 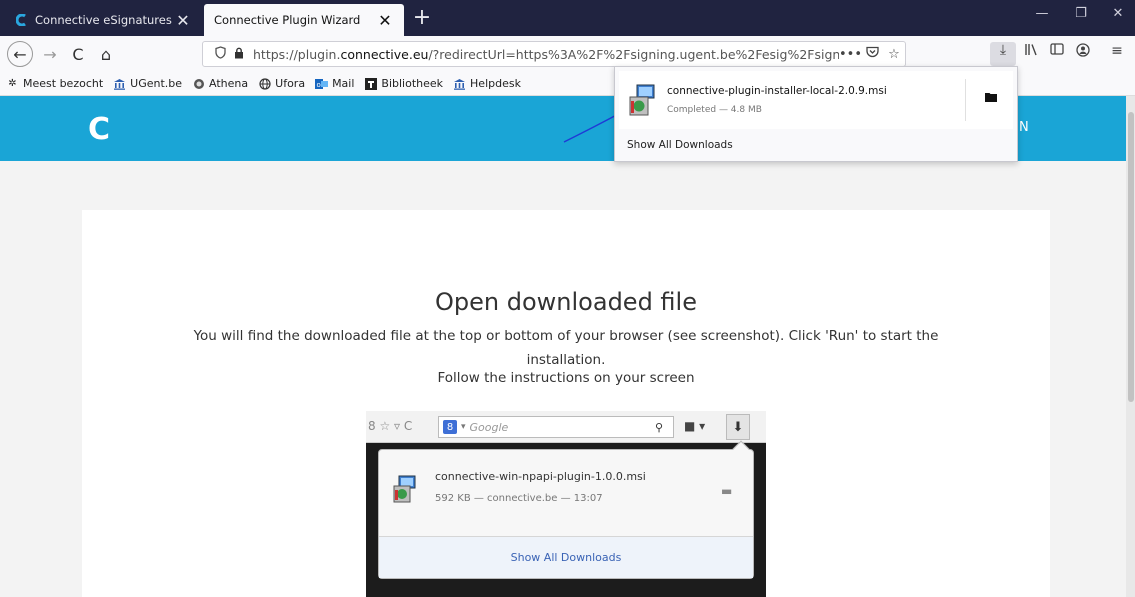 I want to click on page-actions-icon: •••, so click(x=850, y=54).